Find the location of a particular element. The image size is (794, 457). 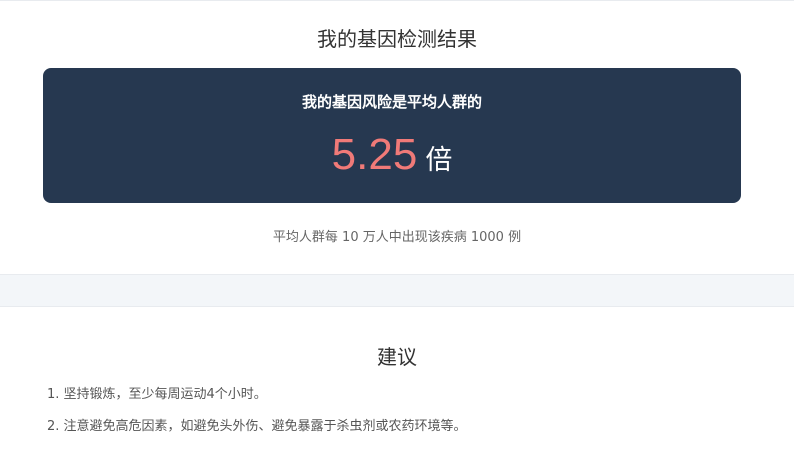

section-divider is located at coordinates (397, 291).